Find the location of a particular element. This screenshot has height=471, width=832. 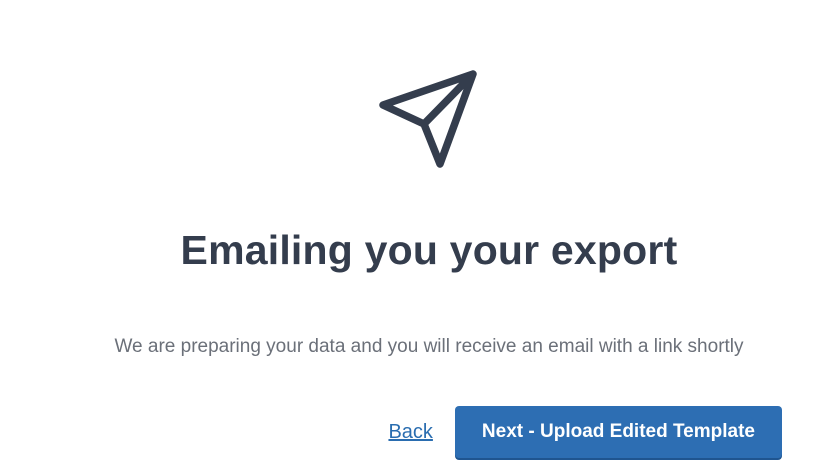

back-link: Back is located at coordinates (410, 432).